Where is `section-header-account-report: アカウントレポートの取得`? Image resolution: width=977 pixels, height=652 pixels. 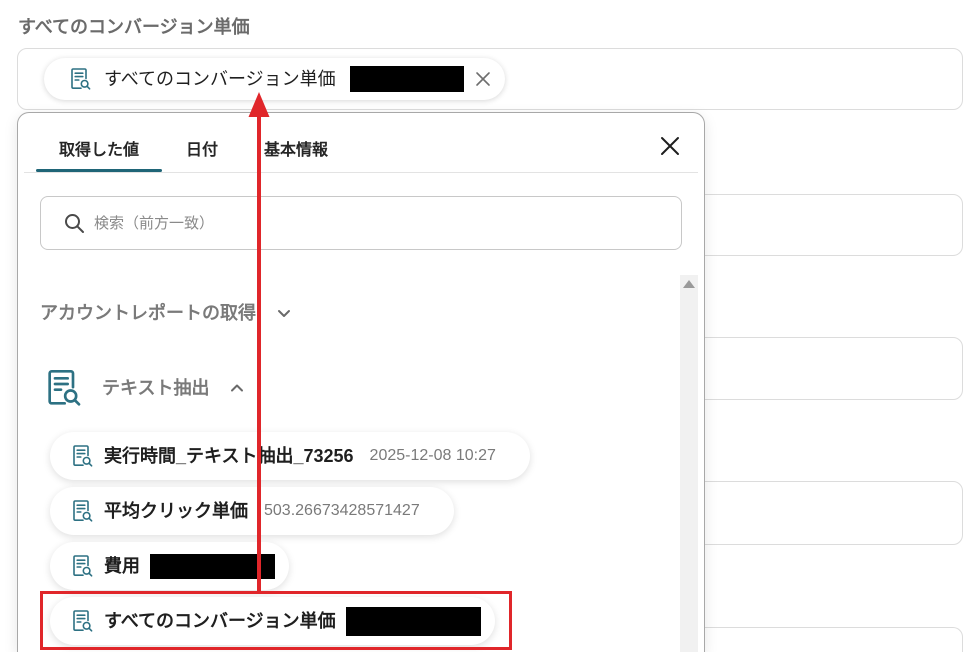
section-header-account-report: アカウントレポートの取得 is located at coordinates (166, 313).